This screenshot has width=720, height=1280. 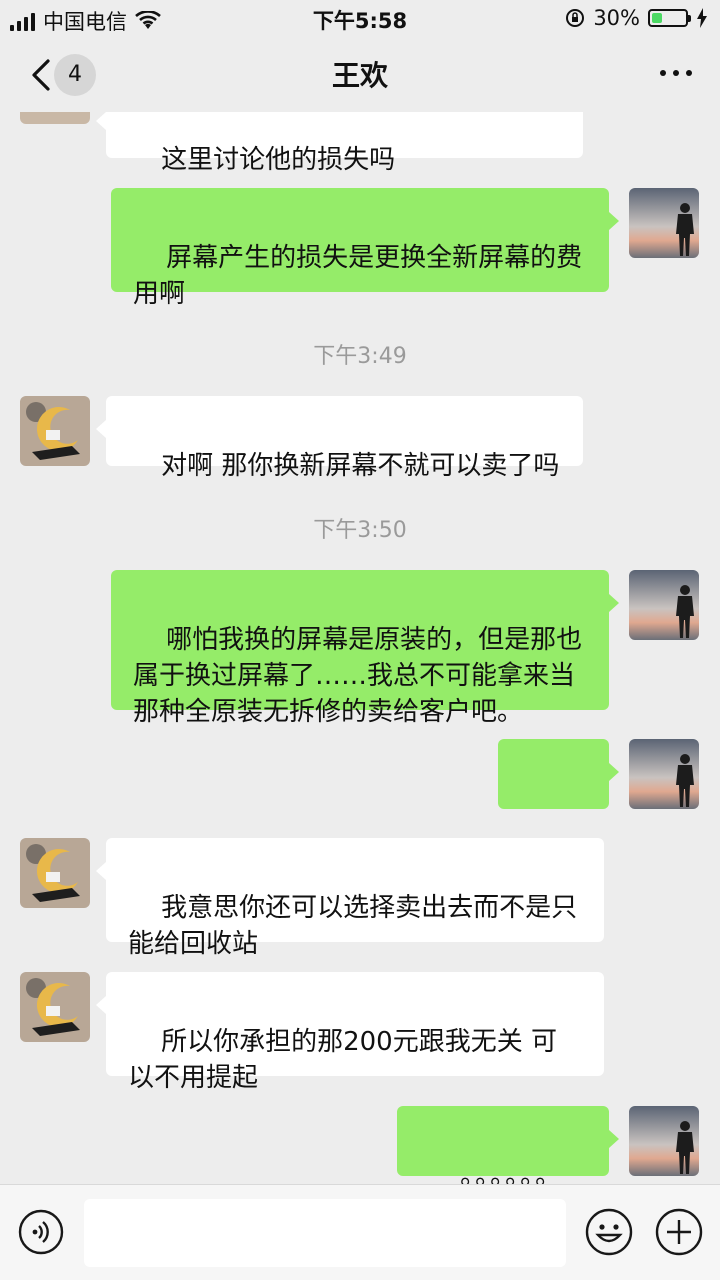 I want to click on input-bar, so click(x=360, y=1232).